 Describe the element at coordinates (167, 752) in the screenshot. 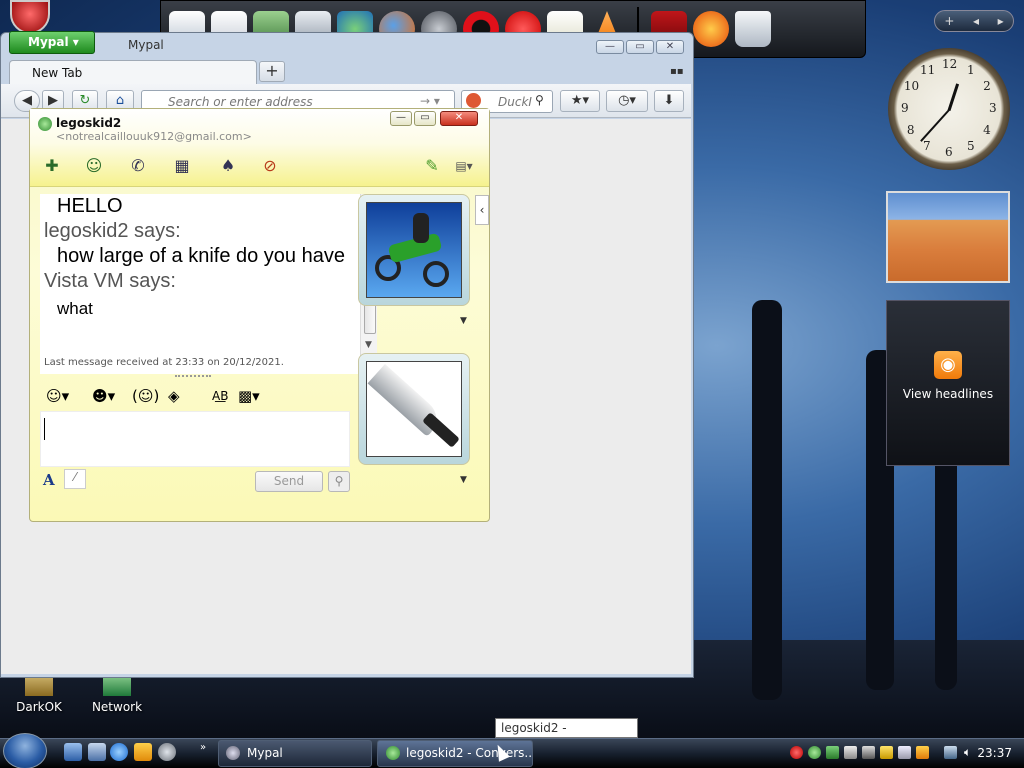

I see `raccoon-quicklaunch-icon` at that location.